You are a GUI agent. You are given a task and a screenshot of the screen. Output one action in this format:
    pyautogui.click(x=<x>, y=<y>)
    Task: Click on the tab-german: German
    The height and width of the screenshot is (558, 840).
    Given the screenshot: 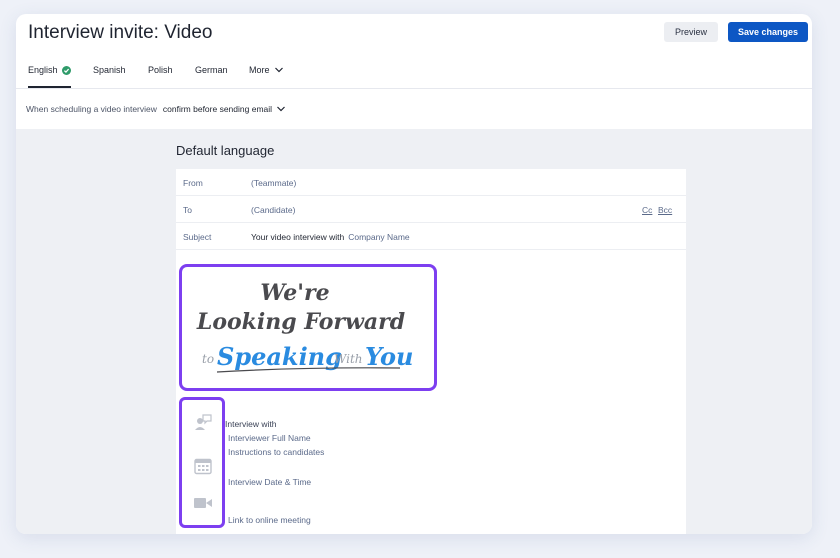 What is the action you would take?
    pyautogui.click(x=211, y=70)
    